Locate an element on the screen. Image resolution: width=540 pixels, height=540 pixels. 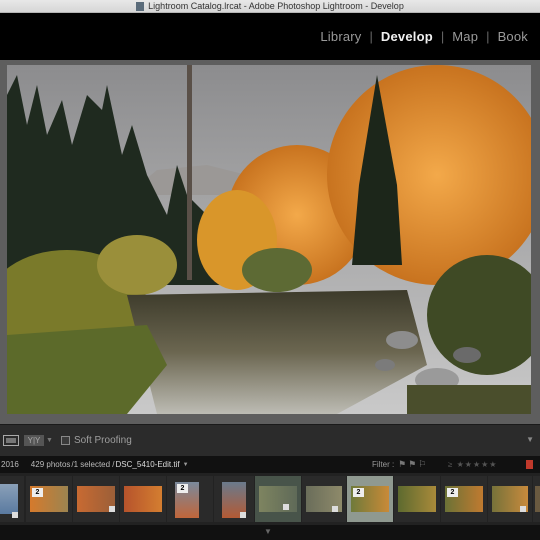
module-develop: Develop is located at coordinates (407, 36).